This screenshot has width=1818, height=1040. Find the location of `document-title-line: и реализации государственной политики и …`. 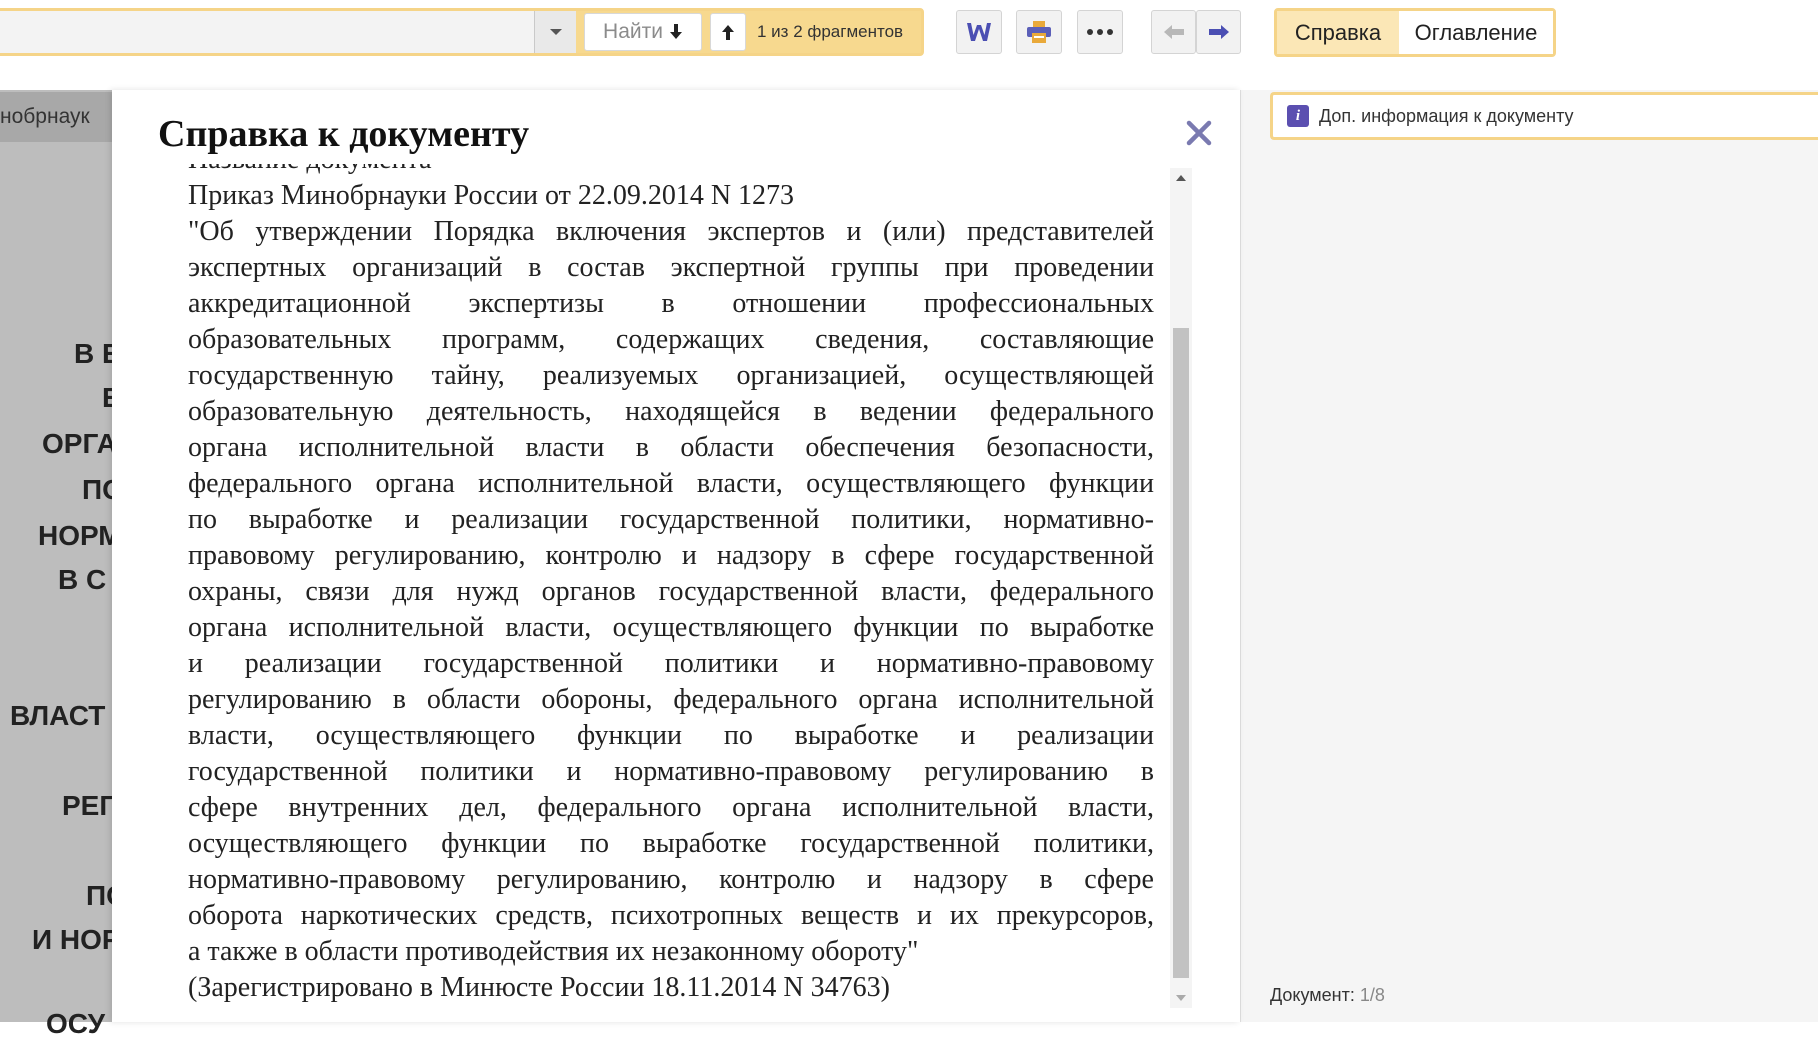

document-title-line: и реализации государственной политики и … is located at coordinates (671, 663).